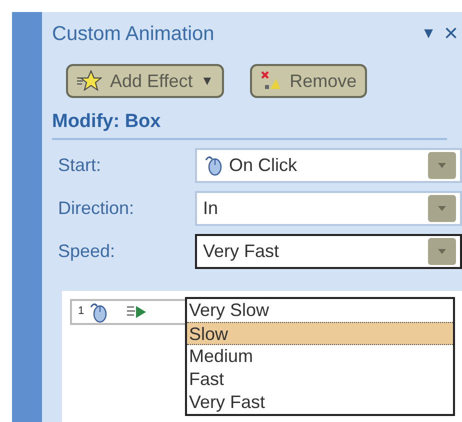 This screenshot has height=422, width=462. I want to click on field-label: Start:, so click(79, 165).